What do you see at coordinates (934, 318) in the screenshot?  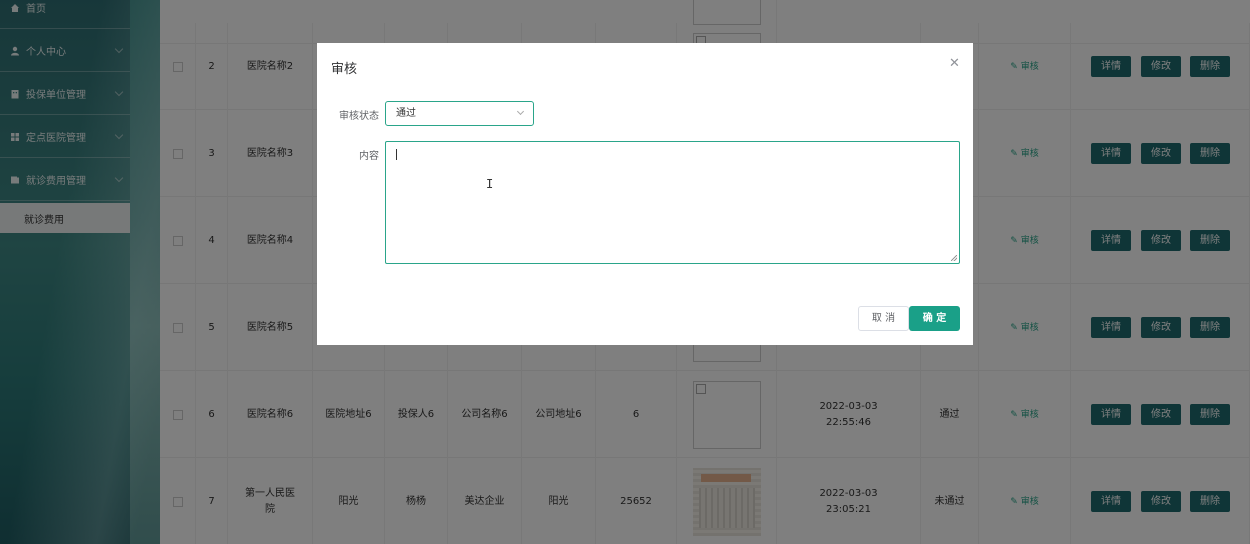 I see `confirm-button: 确 定` at bounding box center [934, 318].